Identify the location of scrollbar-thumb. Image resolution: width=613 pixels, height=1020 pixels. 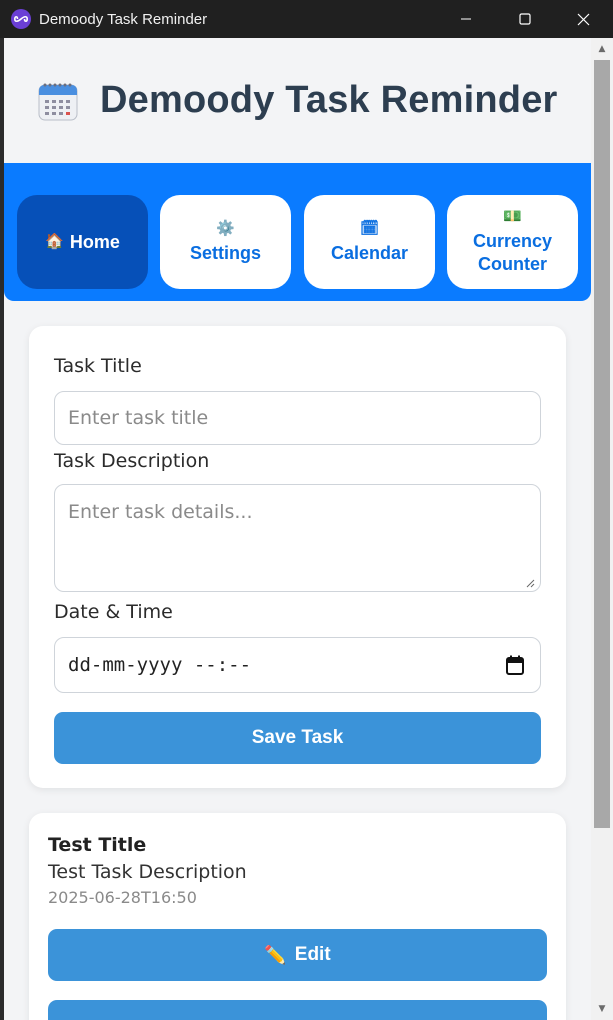
(602, 444).